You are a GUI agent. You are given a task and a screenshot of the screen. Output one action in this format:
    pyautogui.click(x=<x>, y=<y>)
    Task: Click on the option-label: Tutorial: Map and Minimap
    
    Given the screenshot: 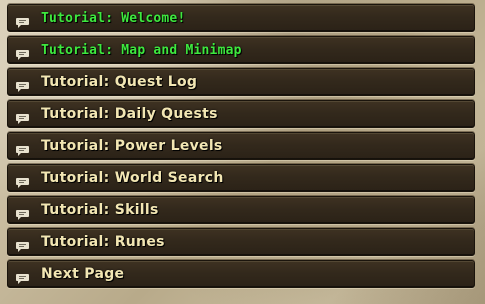 What is the action you would take?
    pyautogui.click(x=141, y=50)
    